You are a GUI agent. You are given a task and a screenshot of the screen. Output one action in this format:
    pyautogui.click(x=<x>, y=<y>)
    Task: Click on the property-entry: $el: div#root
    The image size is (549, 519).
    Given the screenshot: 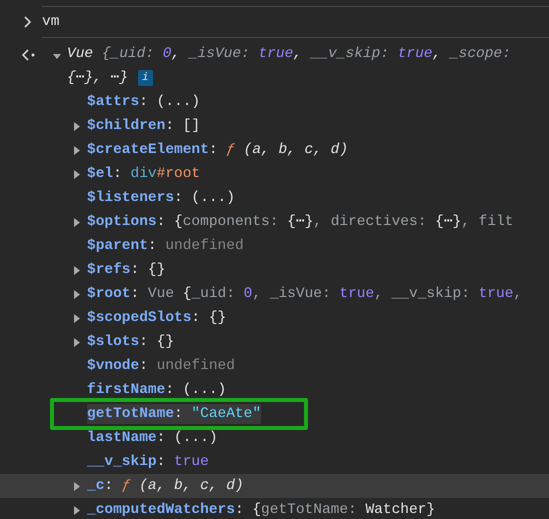 What is the action you would take?
    pyautogui.click(x=143, y=174)
    